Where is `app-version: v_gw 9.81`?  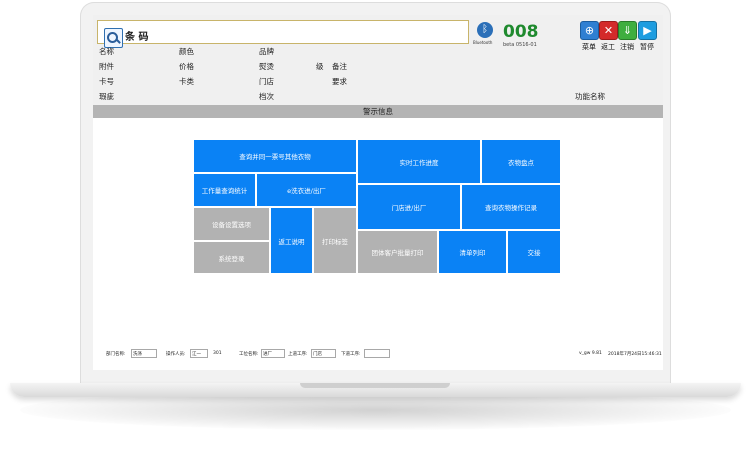
app-version: v_gw 9.81 is located at coordinates (590, 353).